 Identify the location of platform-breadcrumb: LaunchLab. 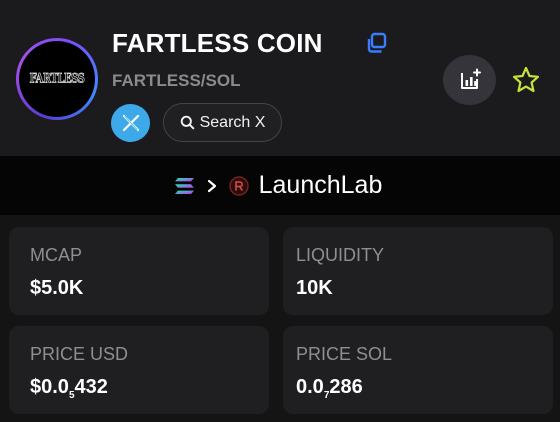
(280, 185).